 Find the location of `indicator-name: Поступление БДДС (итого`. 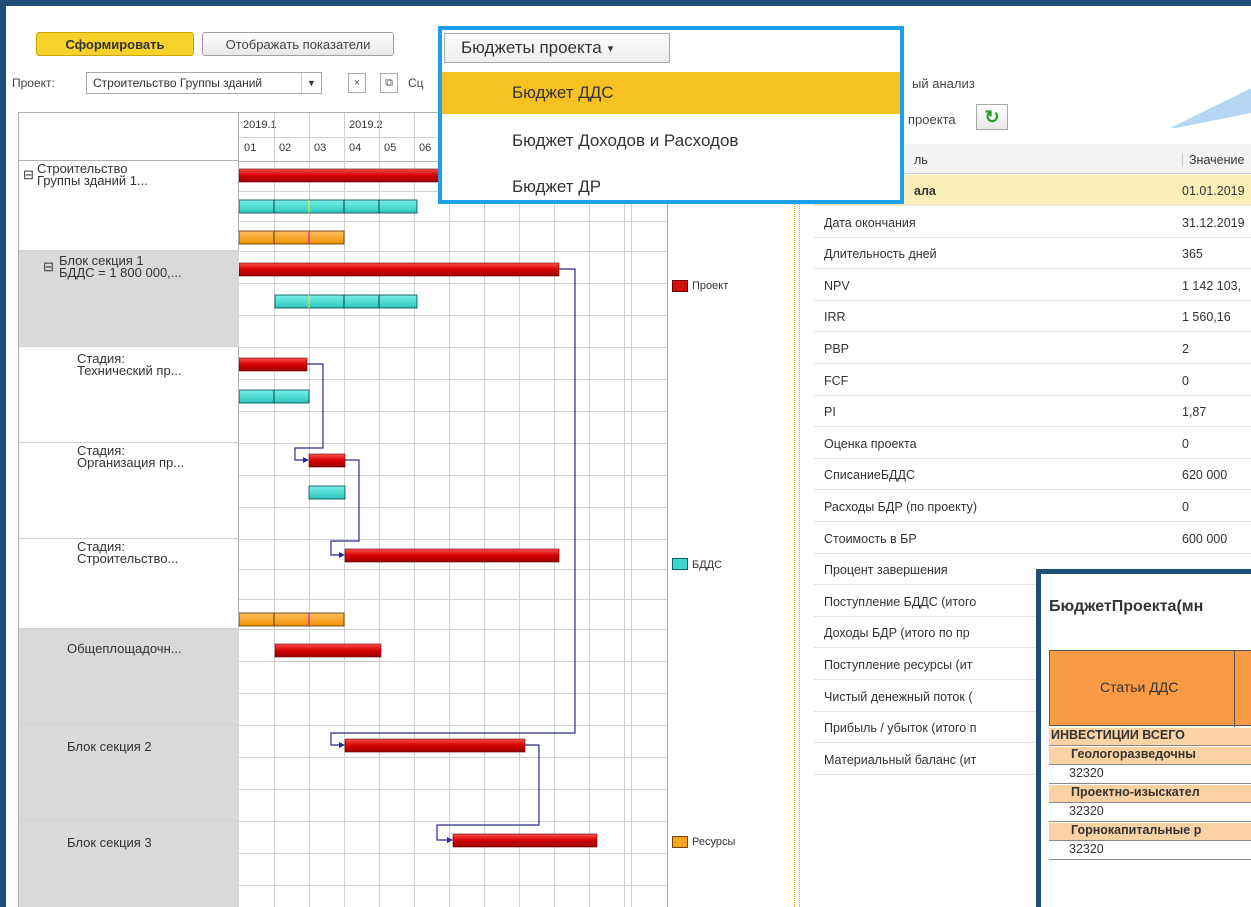

indicator-name: Поступление БДДС (итого is located at coordinates (900, 601).